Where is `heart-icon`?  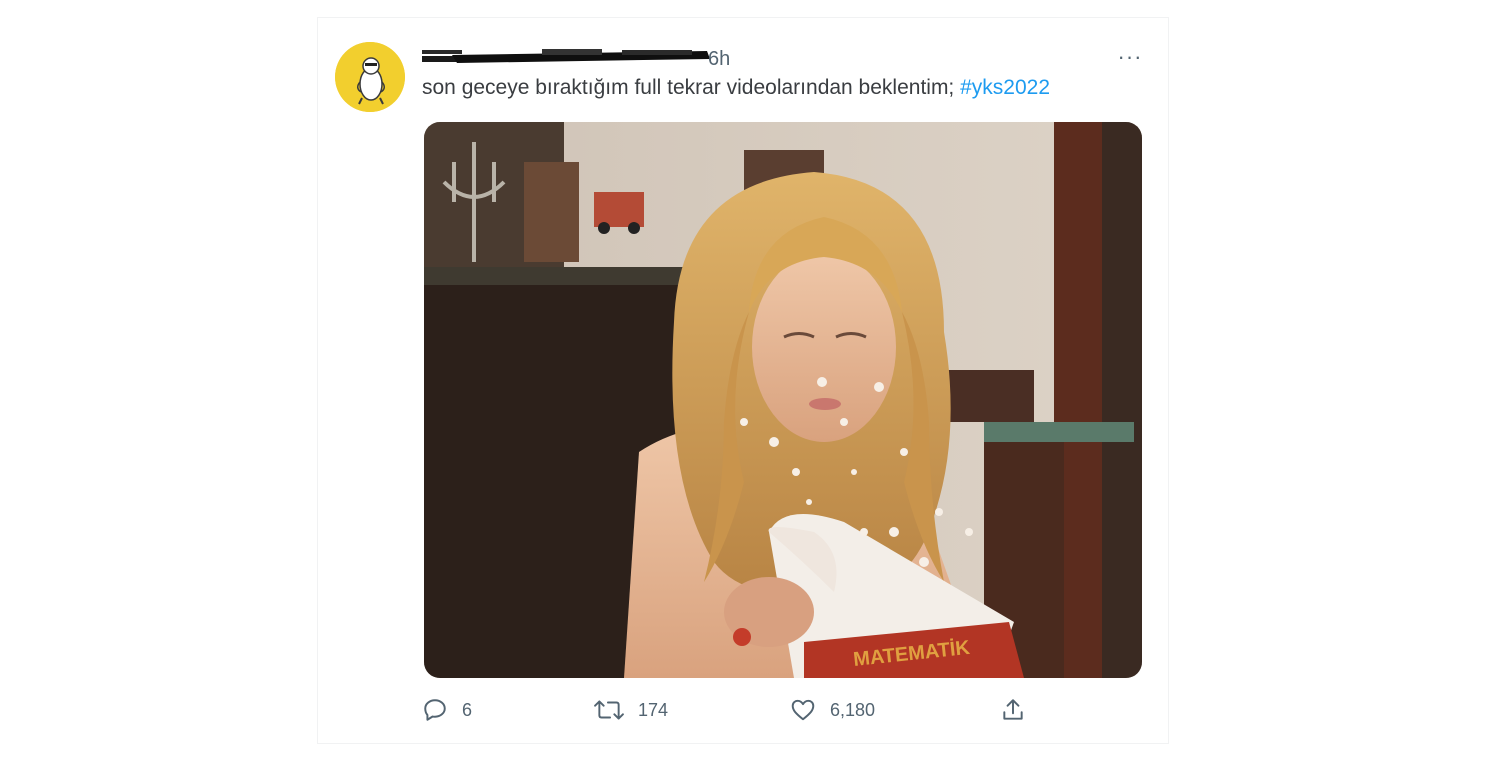
heart-icon is located at coordinates (803, 710).